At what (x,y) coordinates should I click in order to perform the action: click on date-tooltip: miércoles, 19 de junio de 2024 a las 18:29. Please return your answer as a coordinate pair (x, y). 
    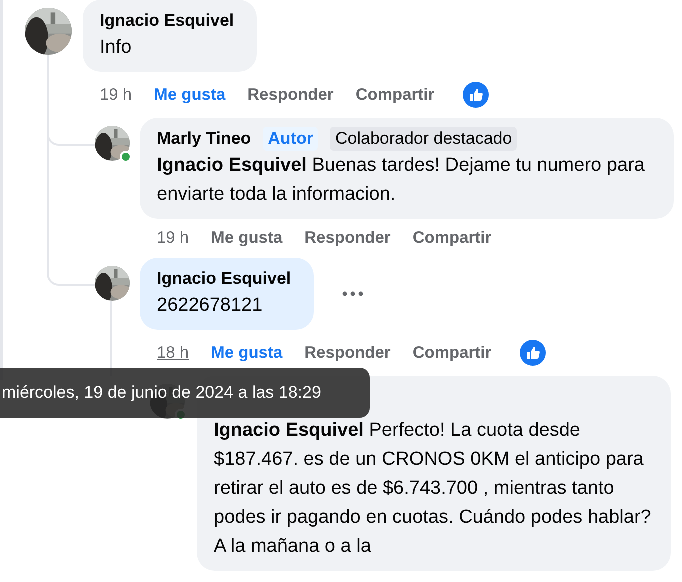
    Looking at the image, I should click on (185, 393).